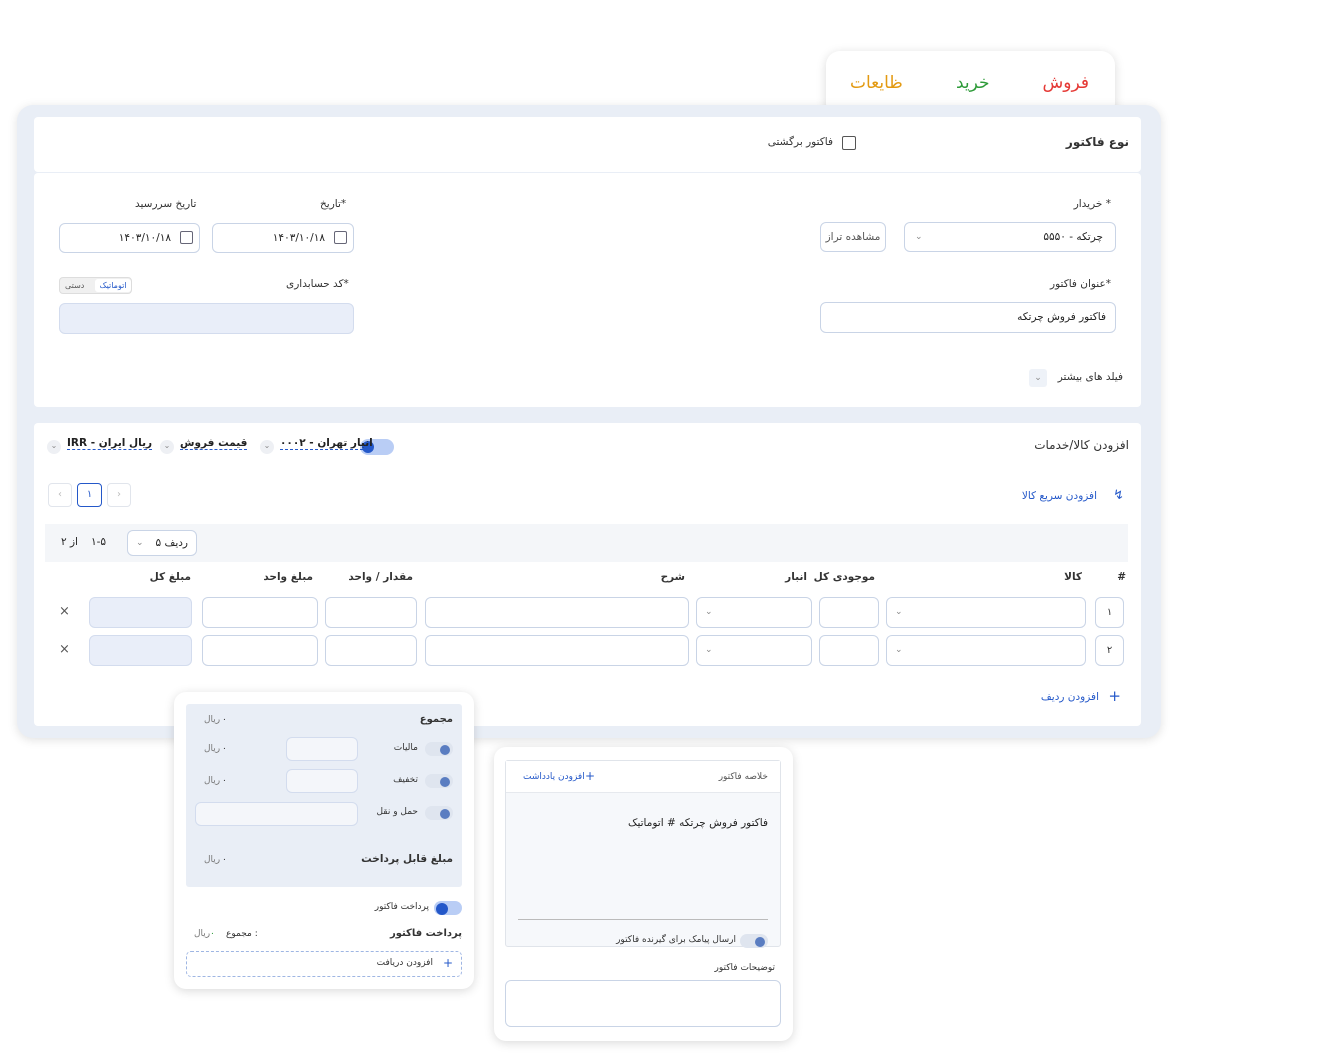 The height and width of the screenshot is (1053, 1319). What do you see at coordinates (317, 284) in the screenshot?
I see `accounting-code-label: کد حسابداری*` at bounding box center [317, 284].